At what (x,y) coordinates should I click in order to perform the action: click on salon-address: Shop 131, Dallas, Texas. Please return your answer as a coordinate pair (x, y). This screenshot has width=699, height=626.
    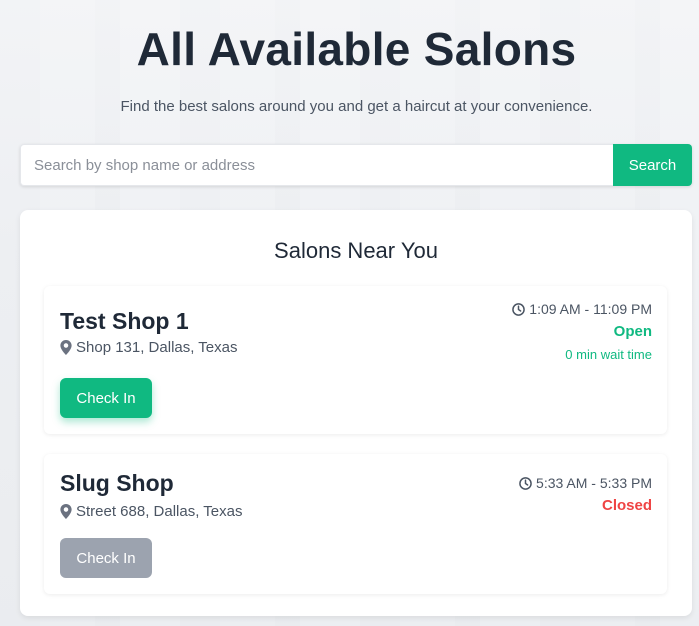
    Looking at the image, I should click on (149, 347).